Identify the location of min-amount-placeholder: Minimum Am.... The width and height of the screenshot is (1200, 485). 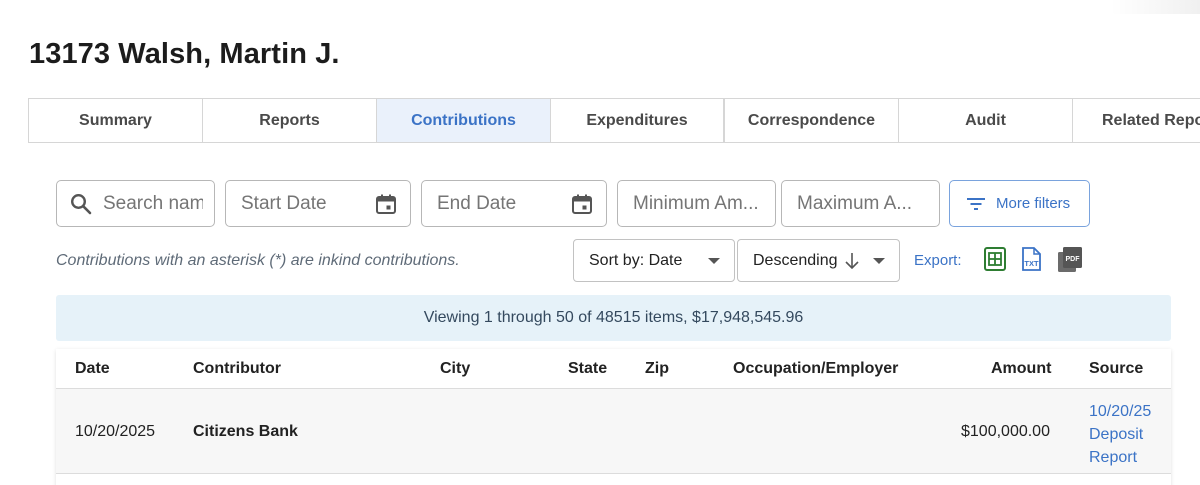
(696, 203).